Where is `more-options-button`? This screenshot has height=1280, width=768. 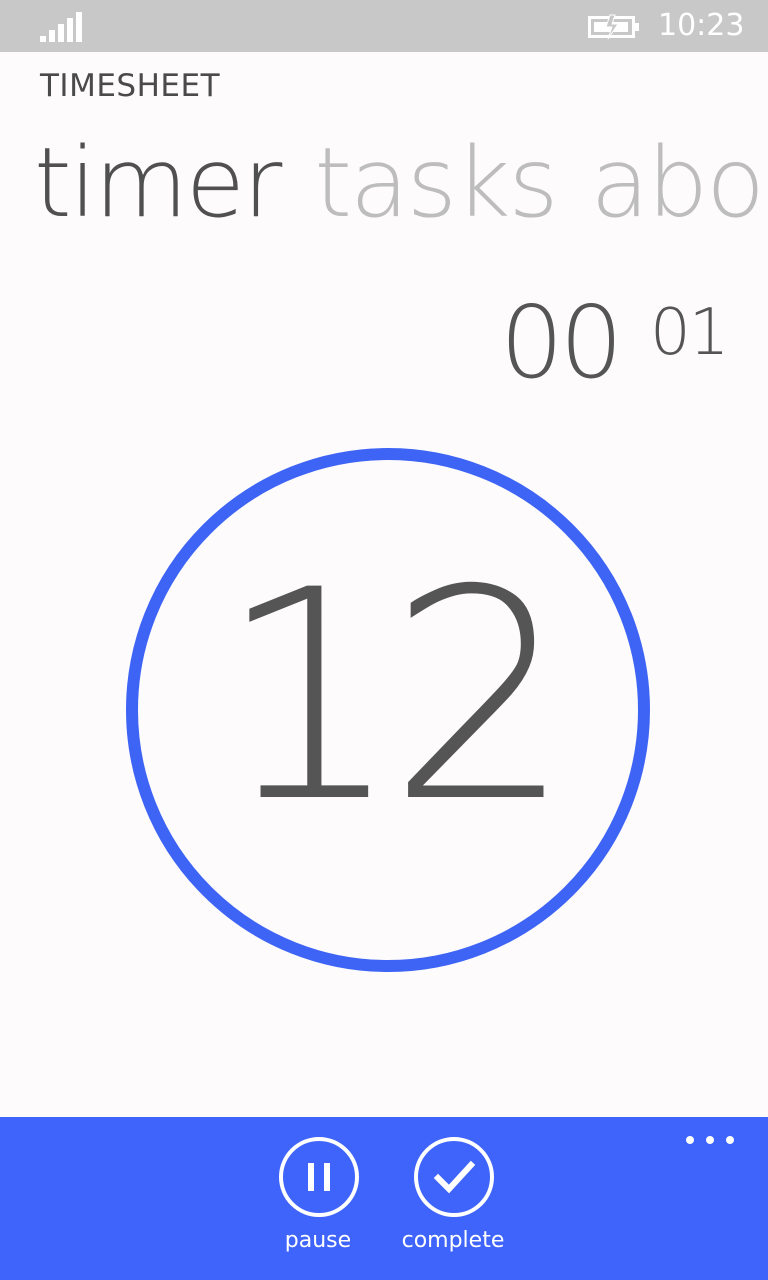 more-options-button is located at coordinates (710, 1140).